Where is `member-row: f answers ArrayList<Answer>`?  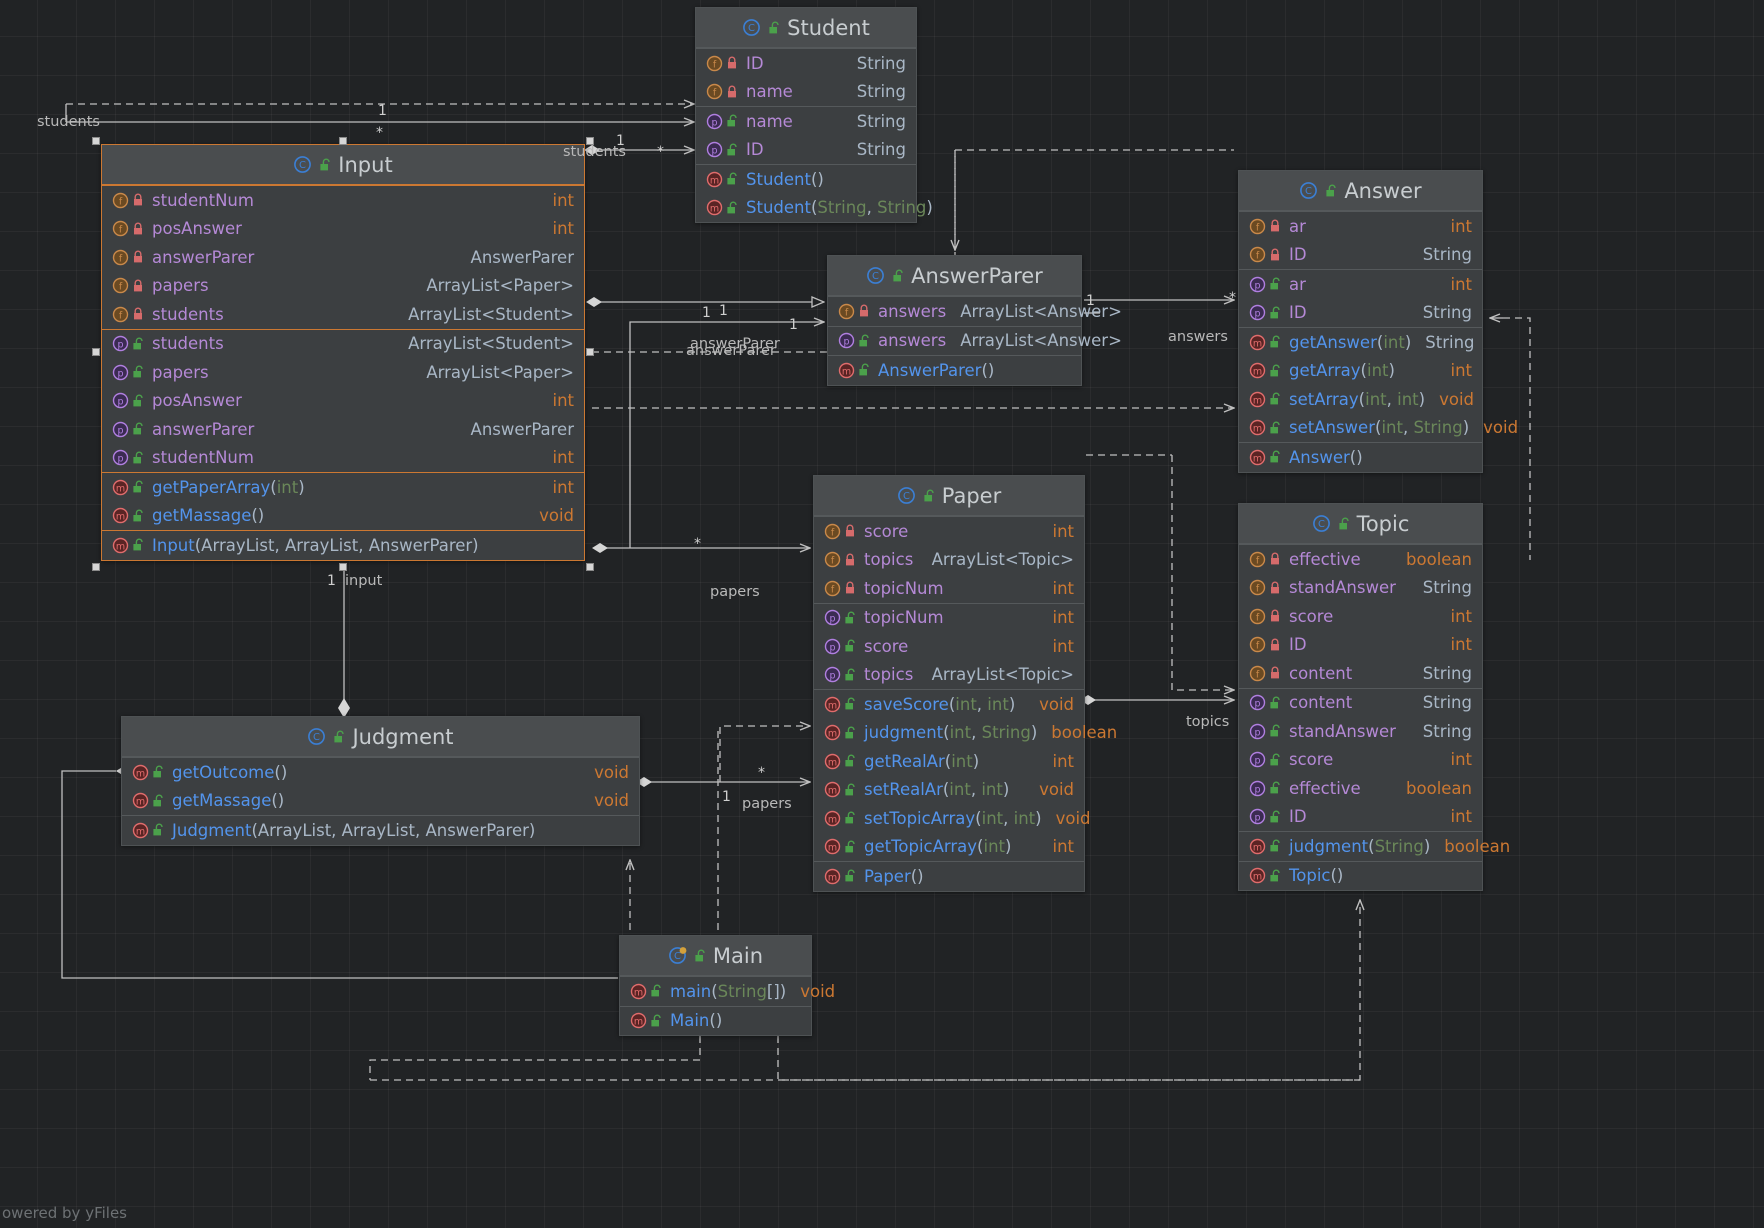
member-row: f answers ArrayList<Answer> is located at coordinates (975, 311).